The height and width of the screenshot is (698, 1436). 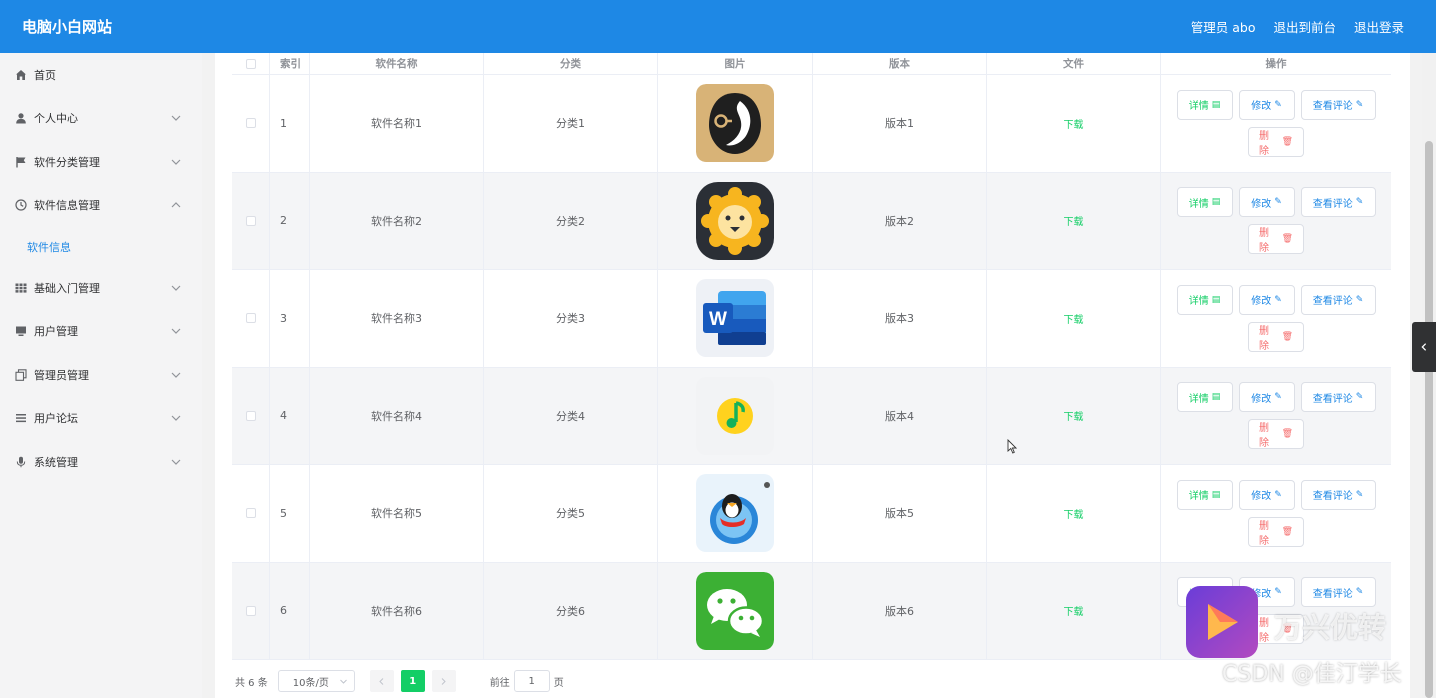 I want to click on top-header: 电脑小白网站 管理员 abo 退出到前台 退出登录, so click(x=718, y=26).